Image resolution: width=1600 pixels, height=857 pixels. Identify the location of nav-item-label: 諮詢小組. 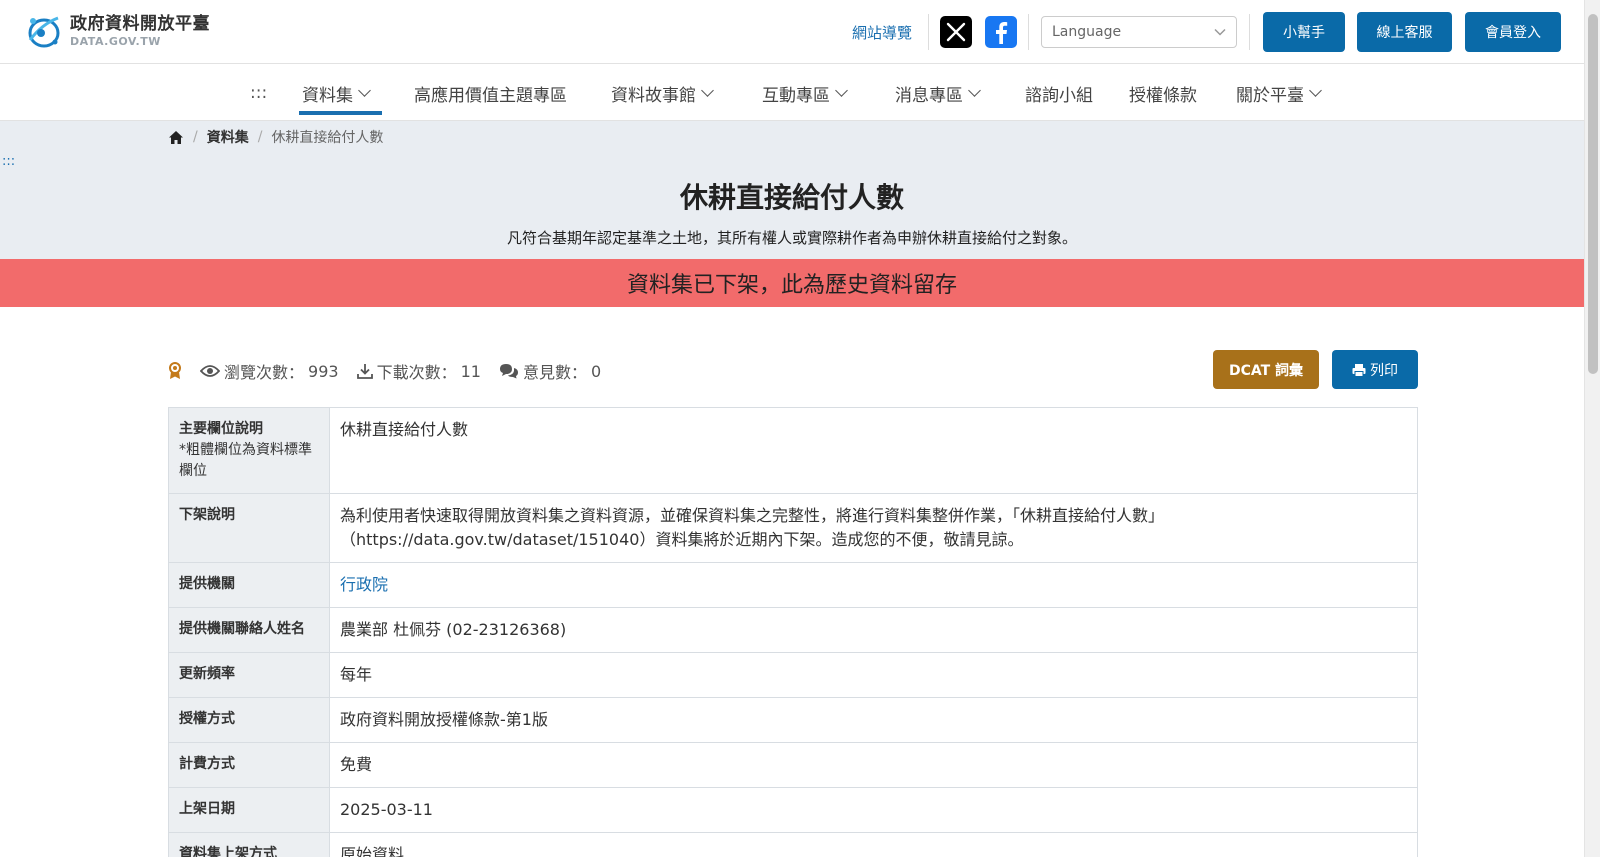
(1059, 95).